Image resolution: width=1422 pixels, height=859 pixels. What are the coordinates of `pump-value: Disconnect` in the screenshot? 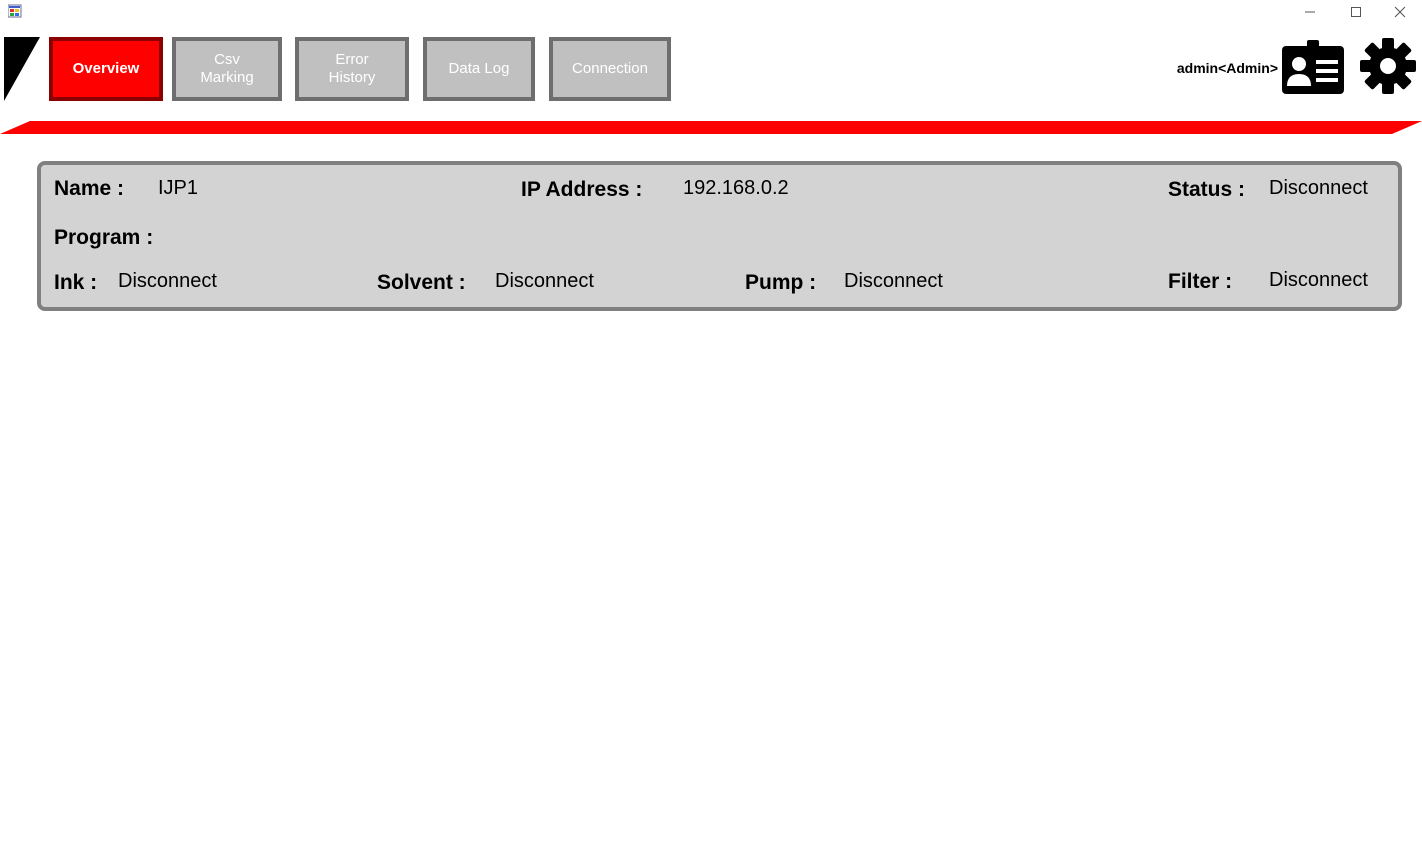 It's located at (893, 281).